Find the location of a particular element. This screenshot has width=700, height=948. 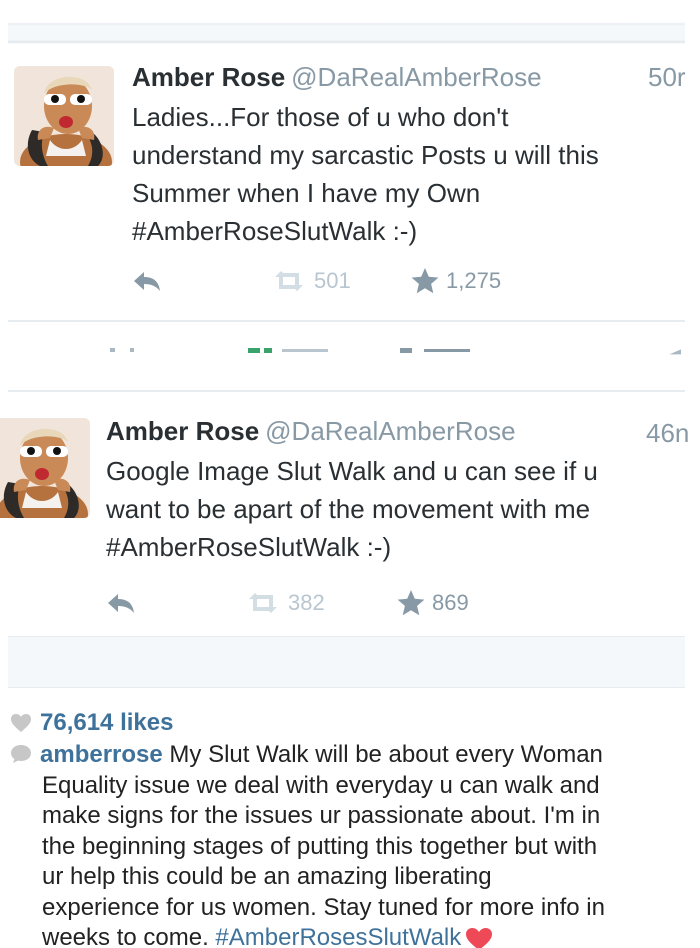

favorite-button: 1,275 is located at coordinates (455, 281).